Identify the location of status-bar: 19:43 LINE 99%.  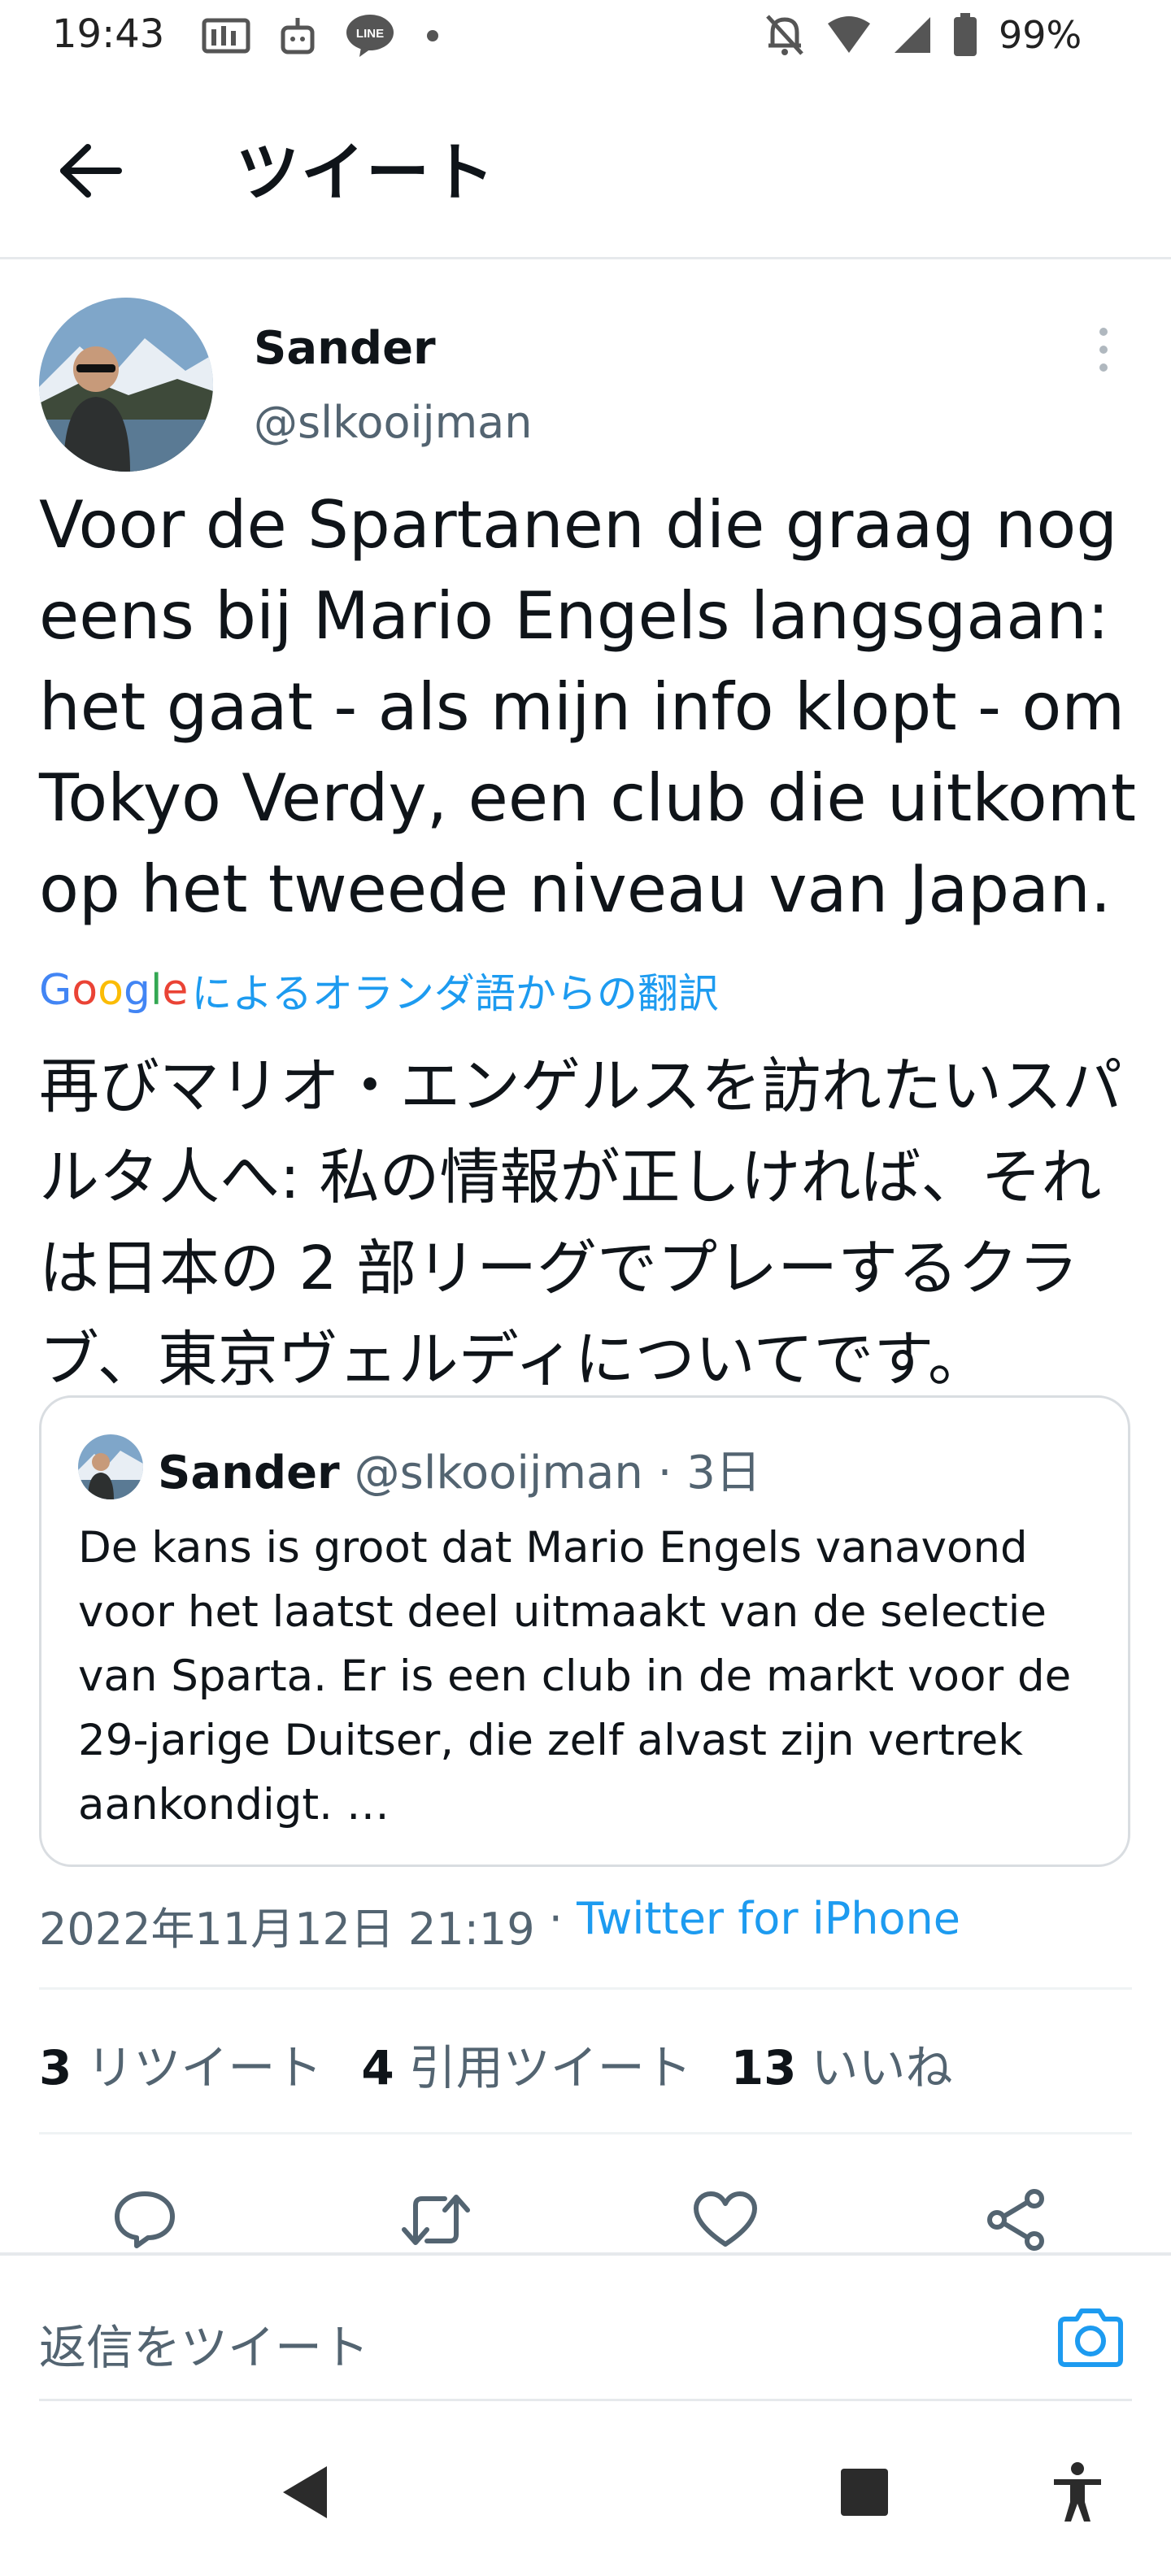
(585, 41).